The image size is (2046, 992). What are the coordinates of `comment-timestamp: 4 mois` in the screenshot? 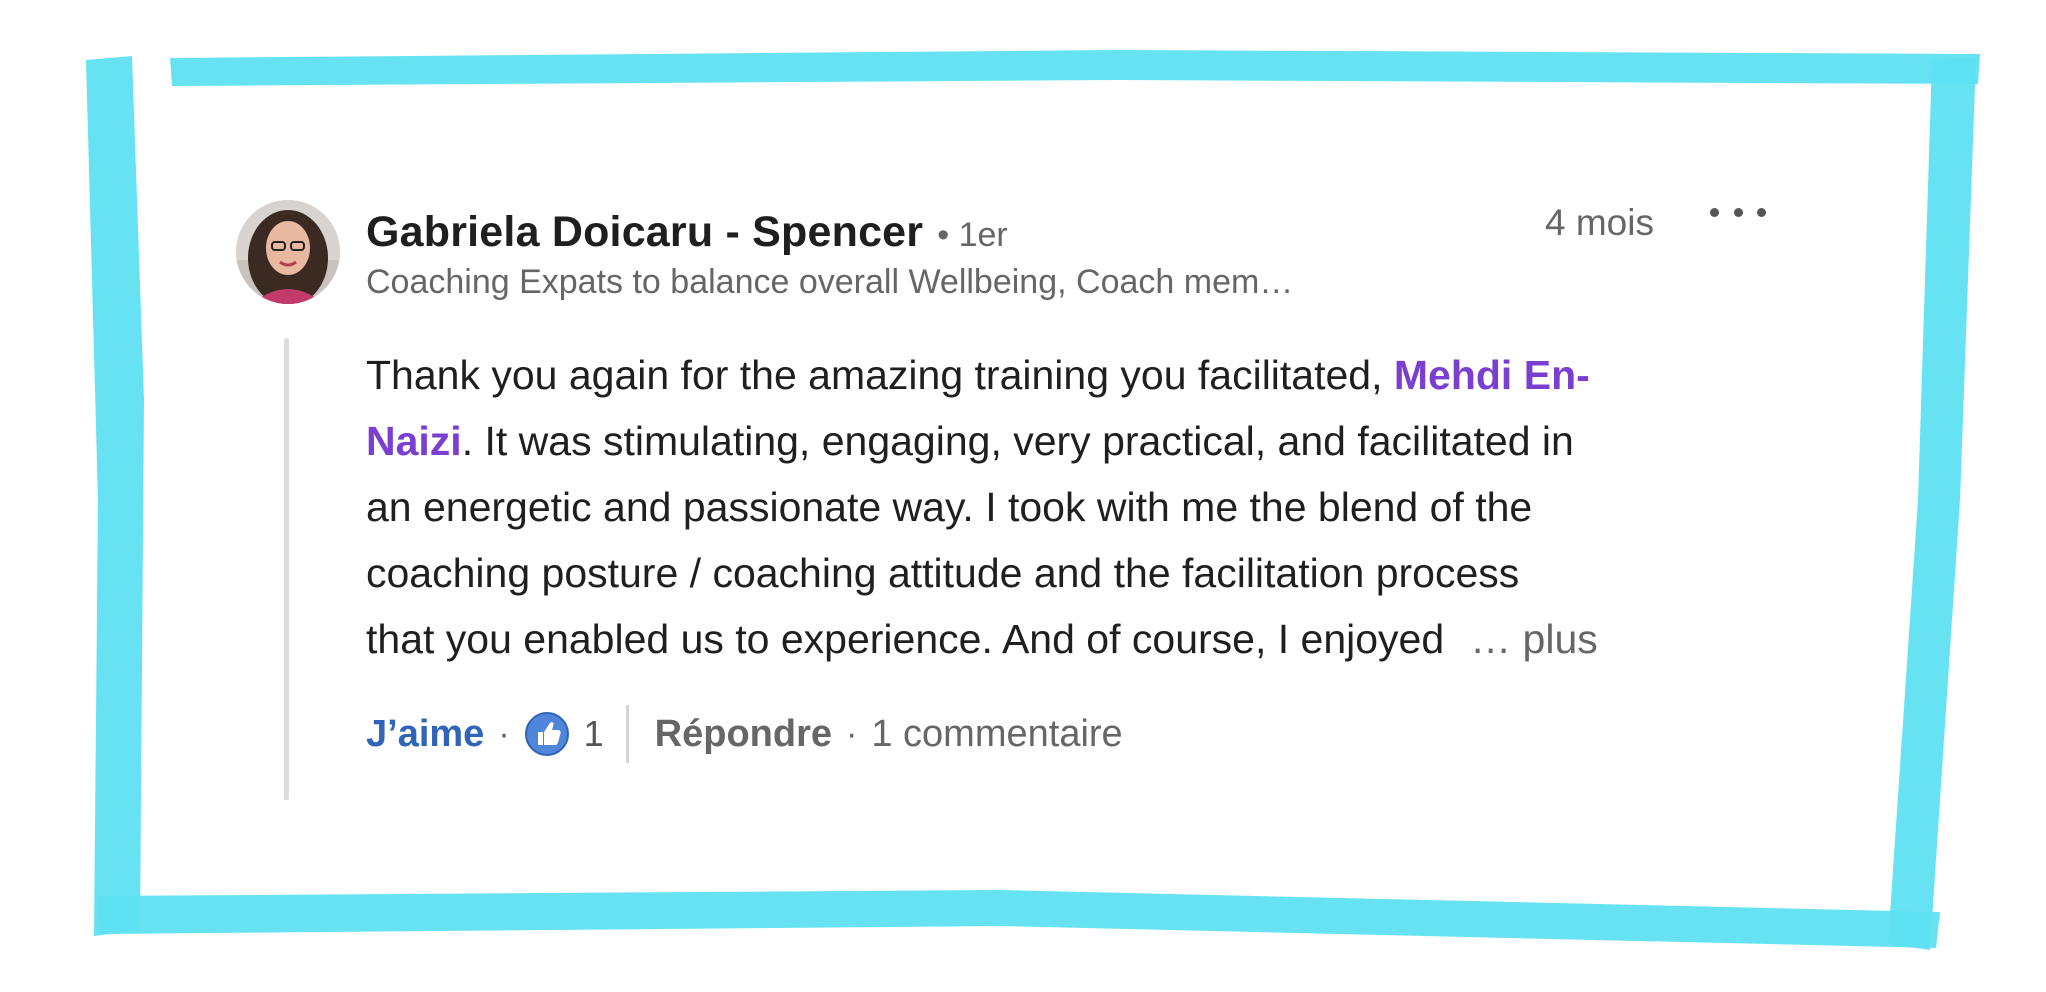 It's located at (1599, 222).